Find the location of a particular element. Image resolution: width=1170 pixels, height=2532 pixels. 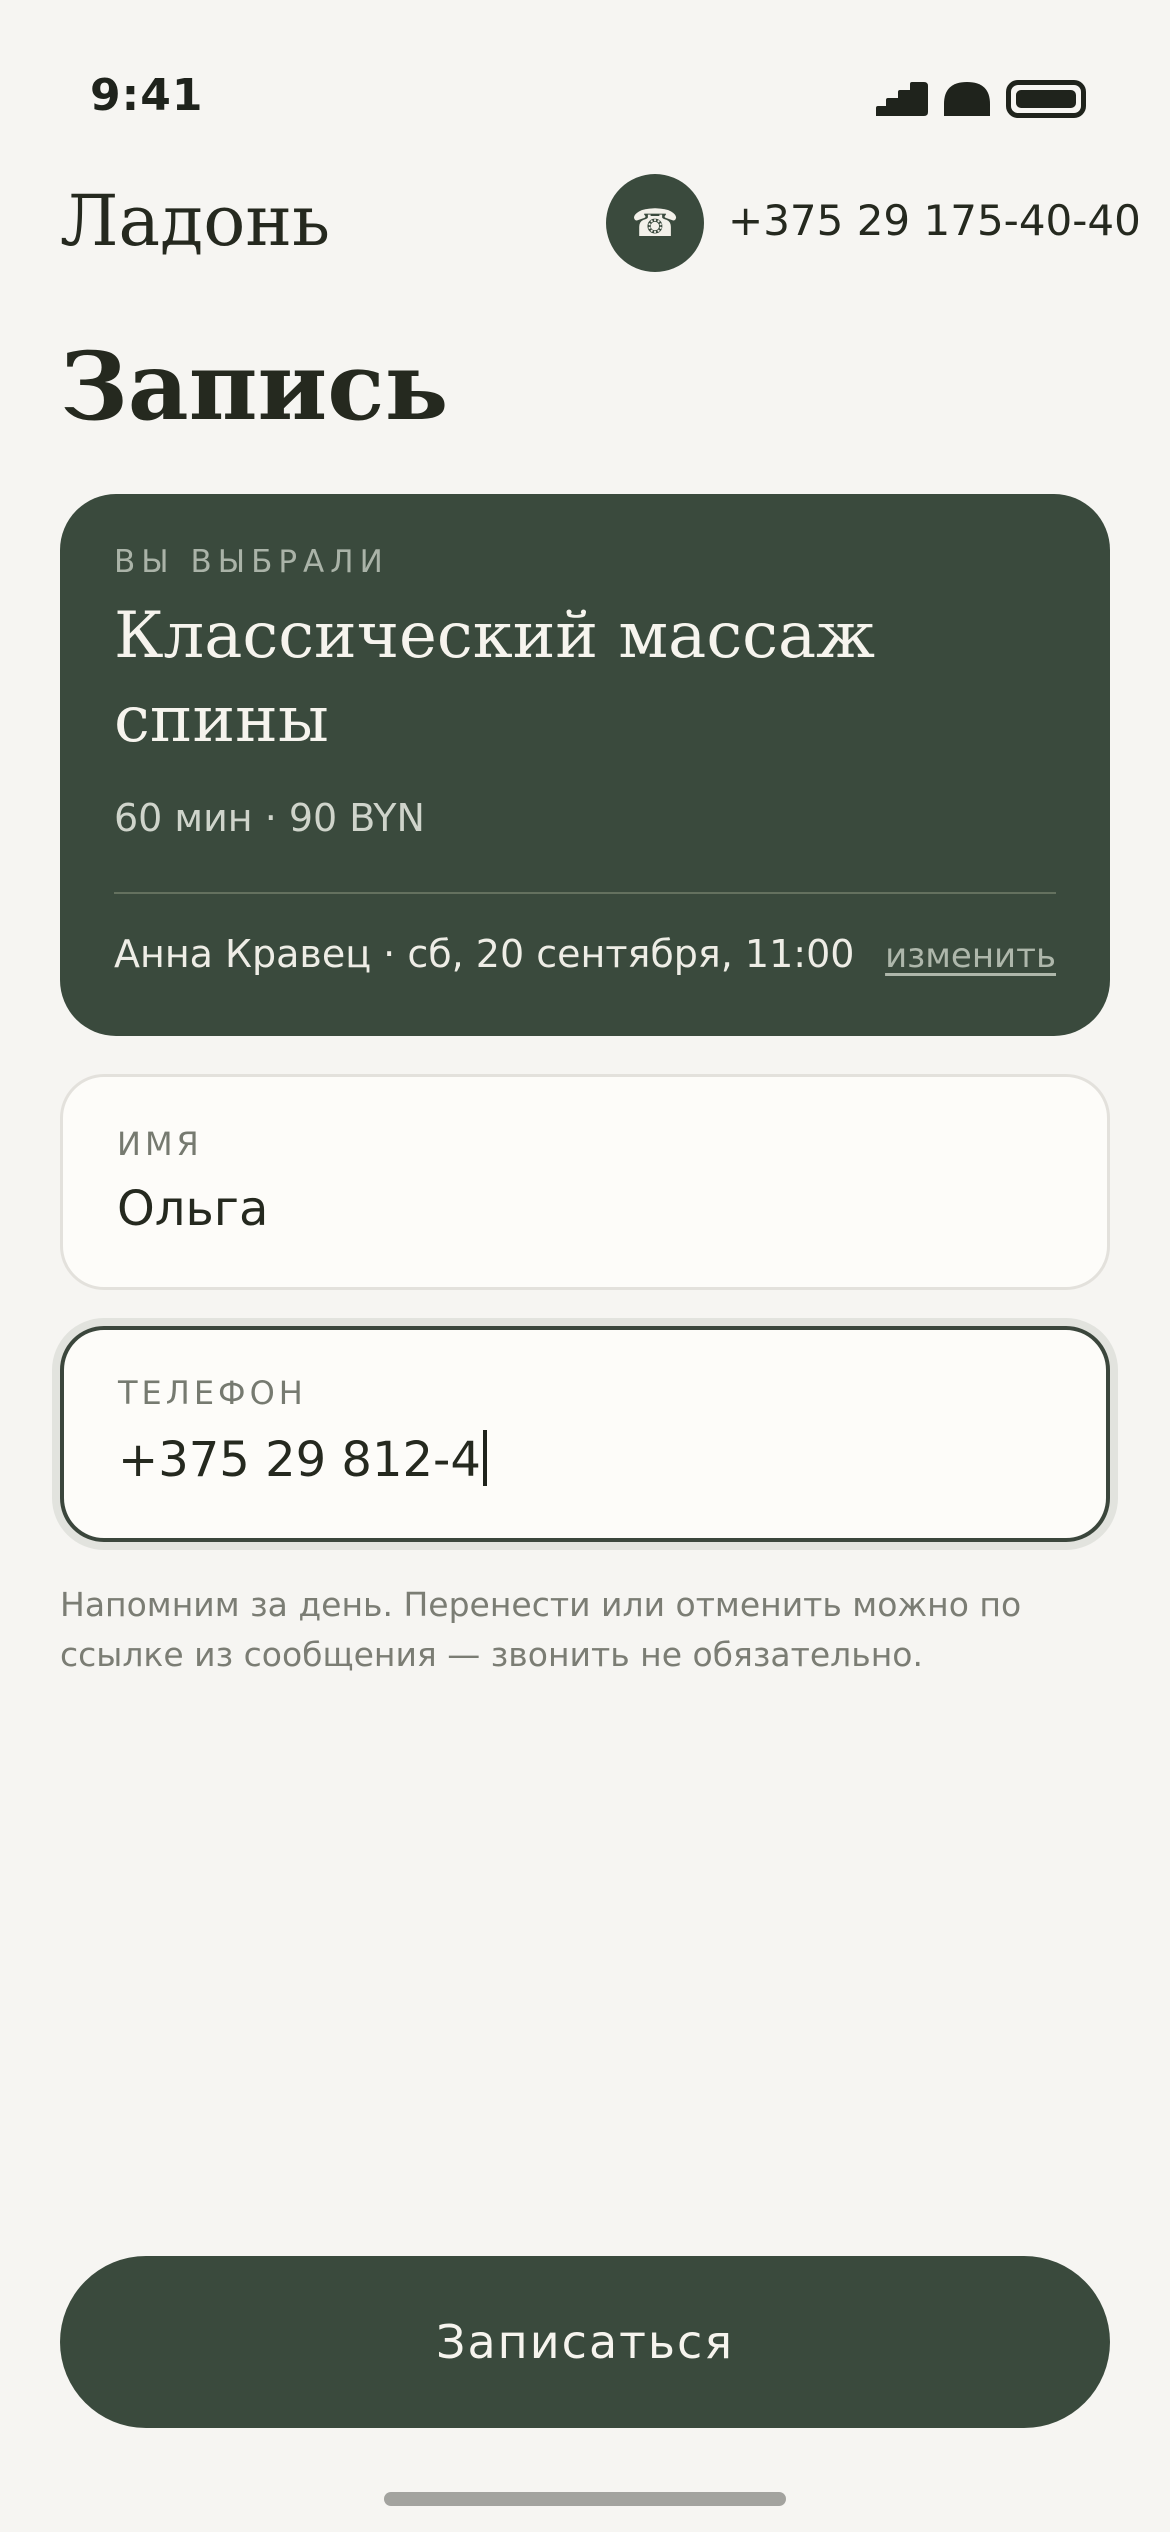

card-divider is located at coordinates (585, 893).